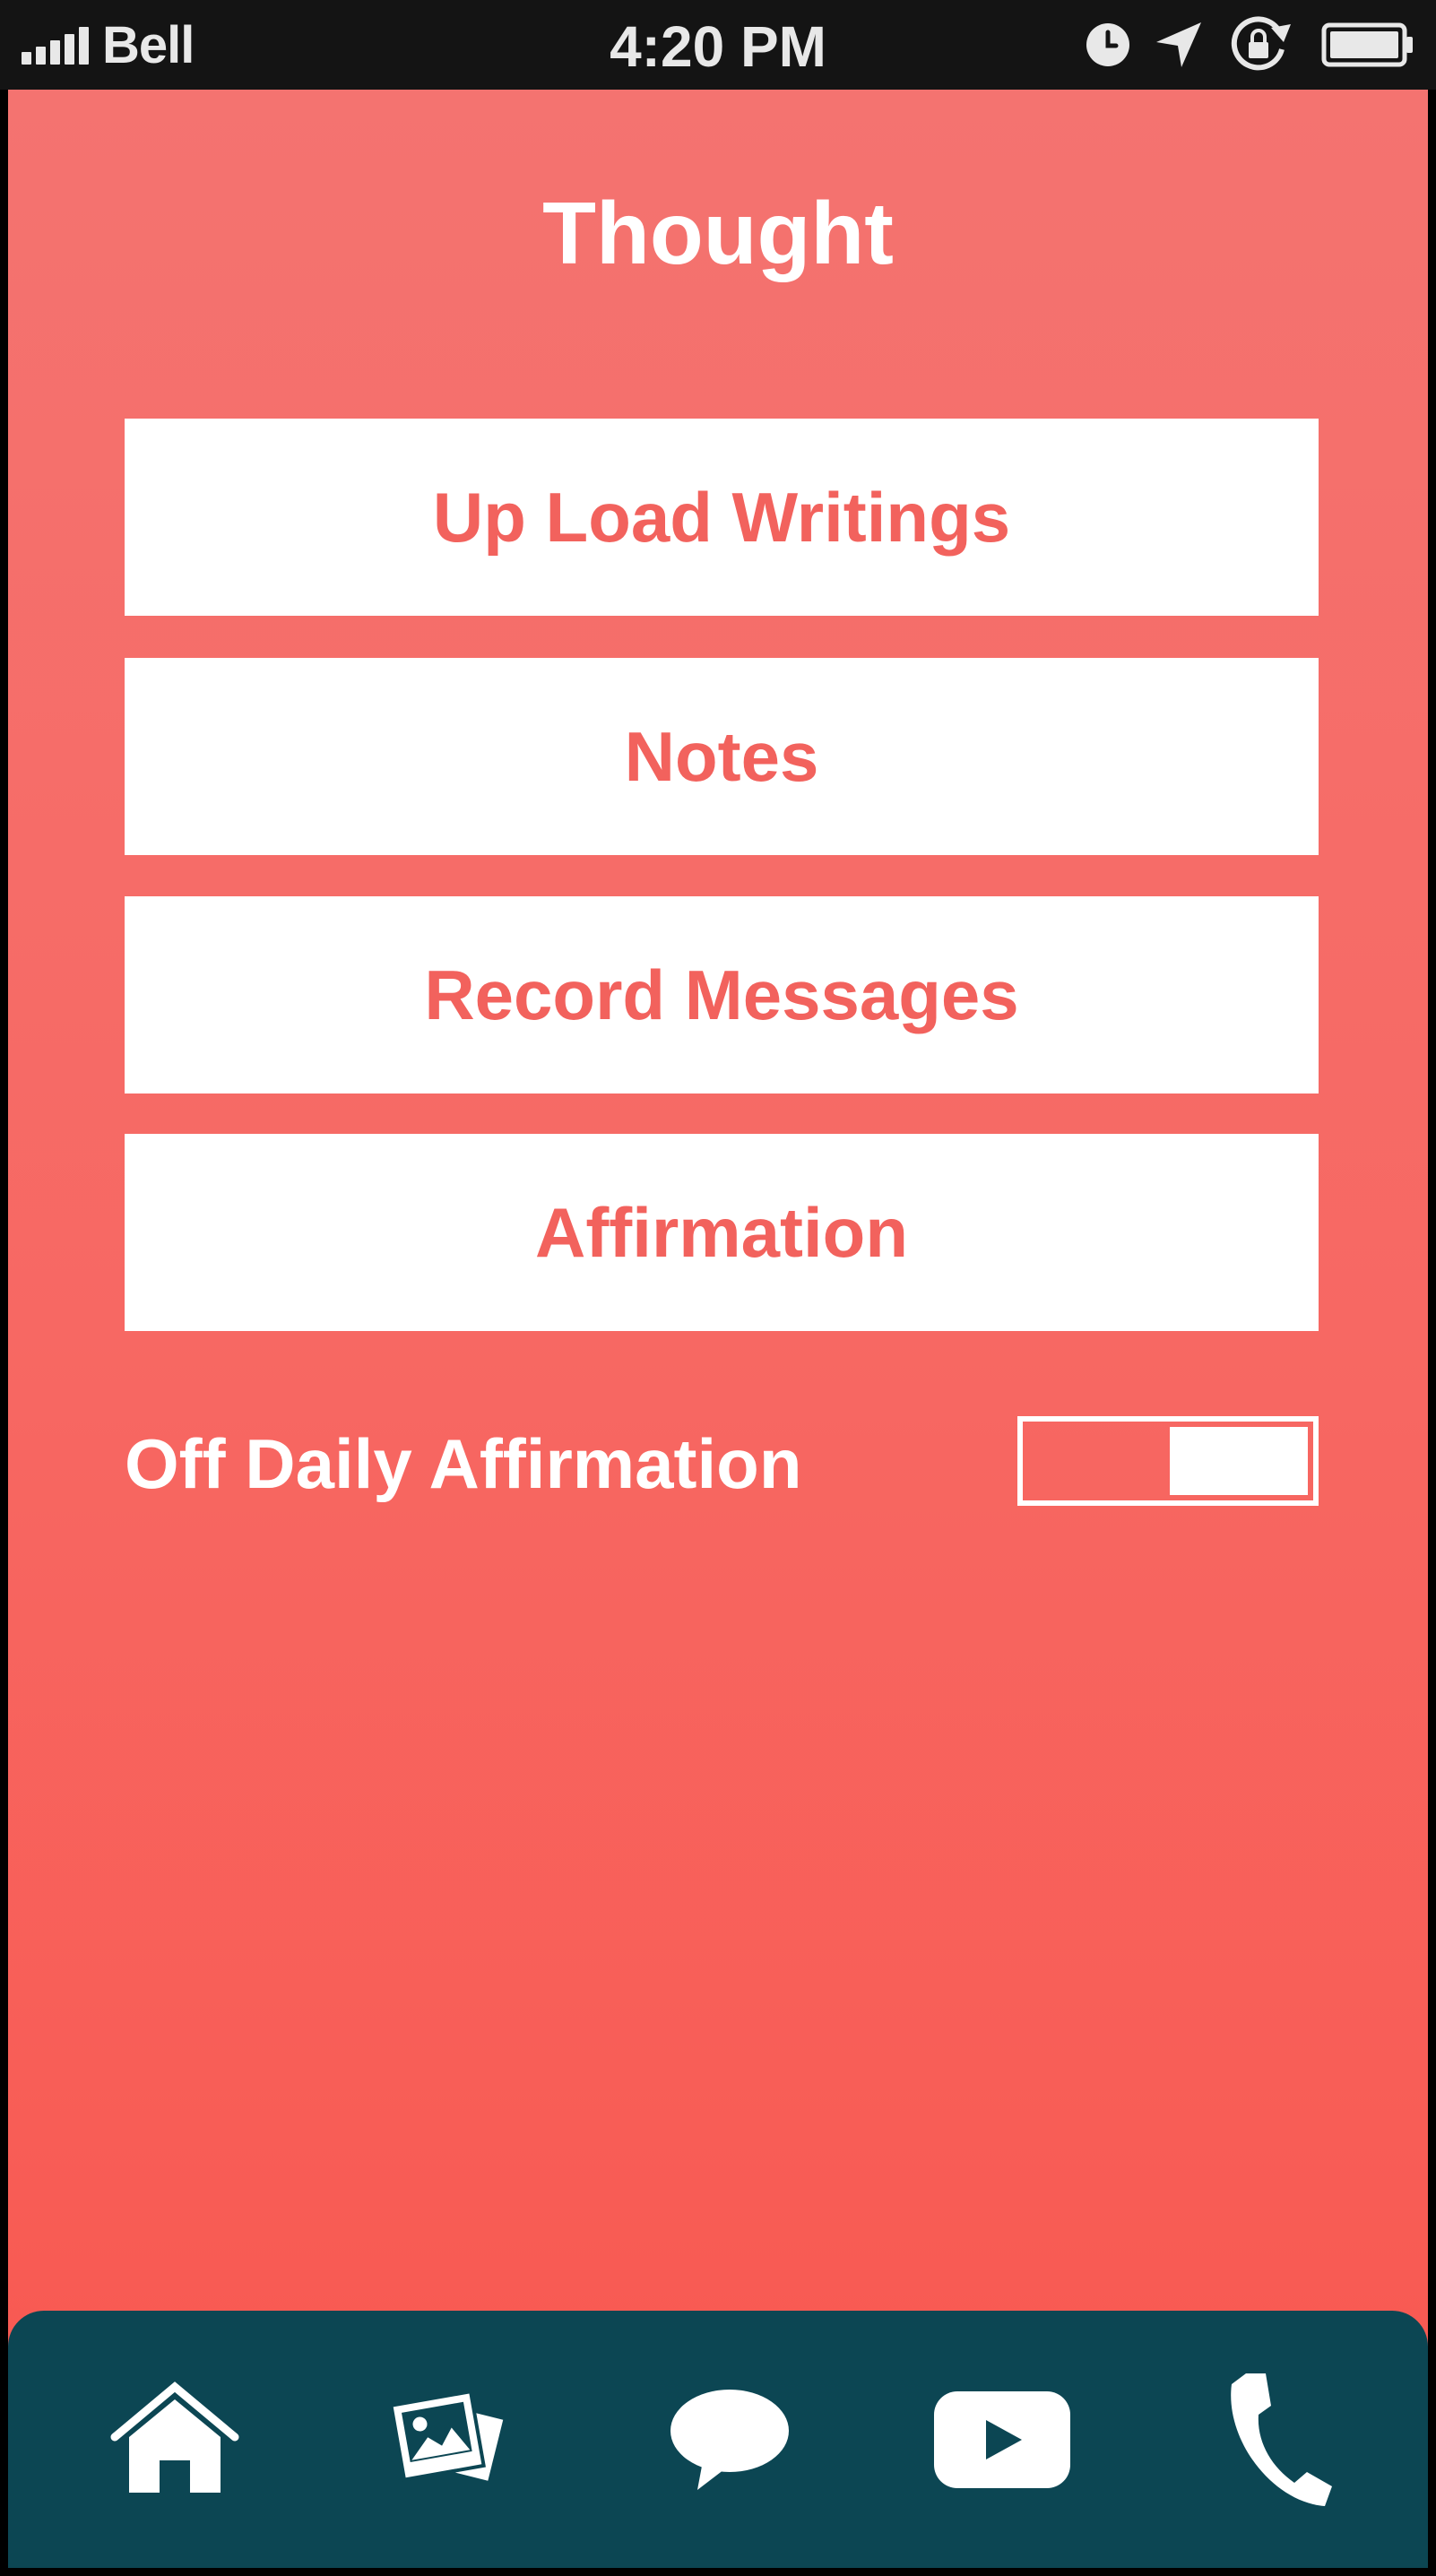  I want to click on notes-button: Notes, so click(722, 756).